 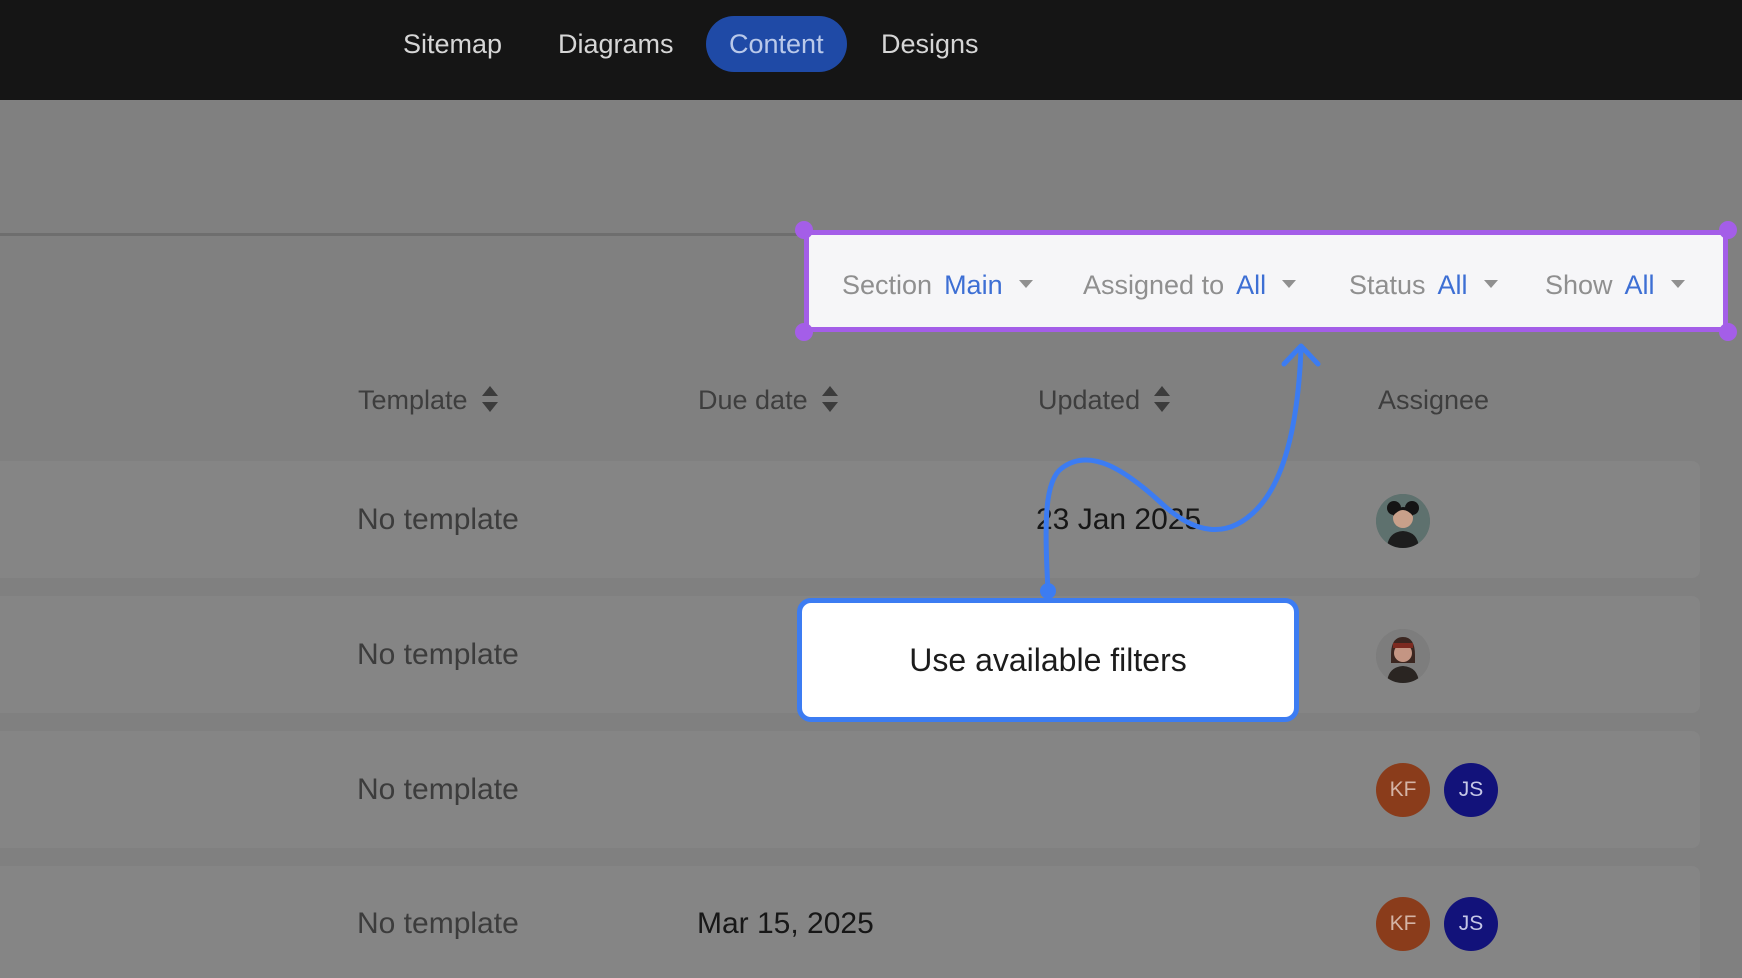 What do you see at coordinates (1615, 285) in the screenshot?
I see `show-filter-dropdown: Show All` at bounding box center [1615, 285].